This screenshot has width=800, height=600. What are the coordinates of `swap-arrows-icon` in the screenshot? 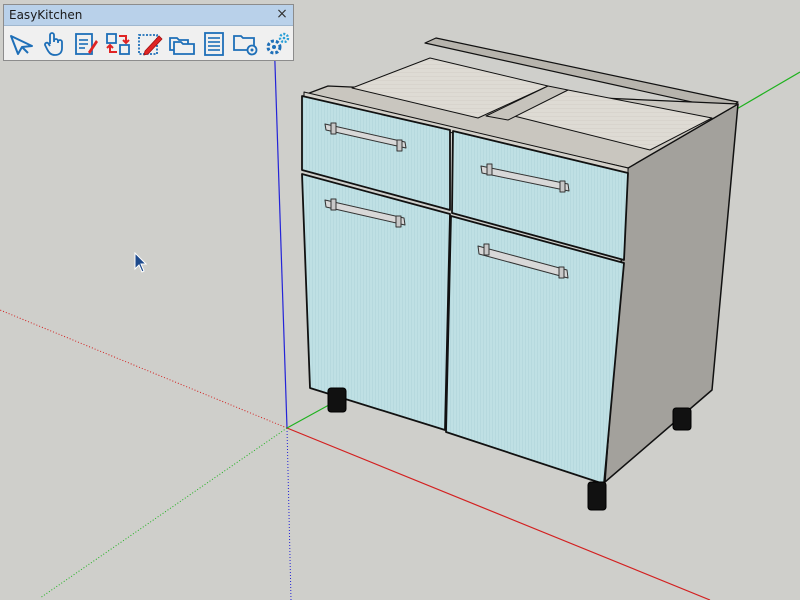 It's located at (118, 44).